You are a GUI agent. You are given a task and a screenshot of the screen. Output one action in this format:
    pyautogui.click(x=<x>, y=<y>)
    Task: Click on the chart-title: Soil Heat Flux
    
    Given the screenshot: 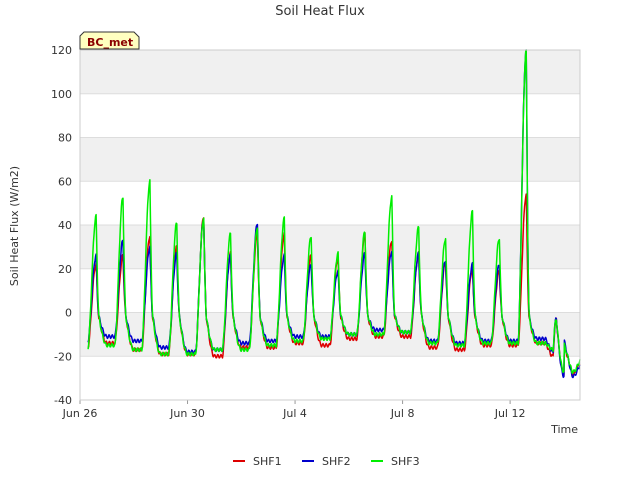 What is the action you would take?
    pyautogui.click(x=320, y=11)
    